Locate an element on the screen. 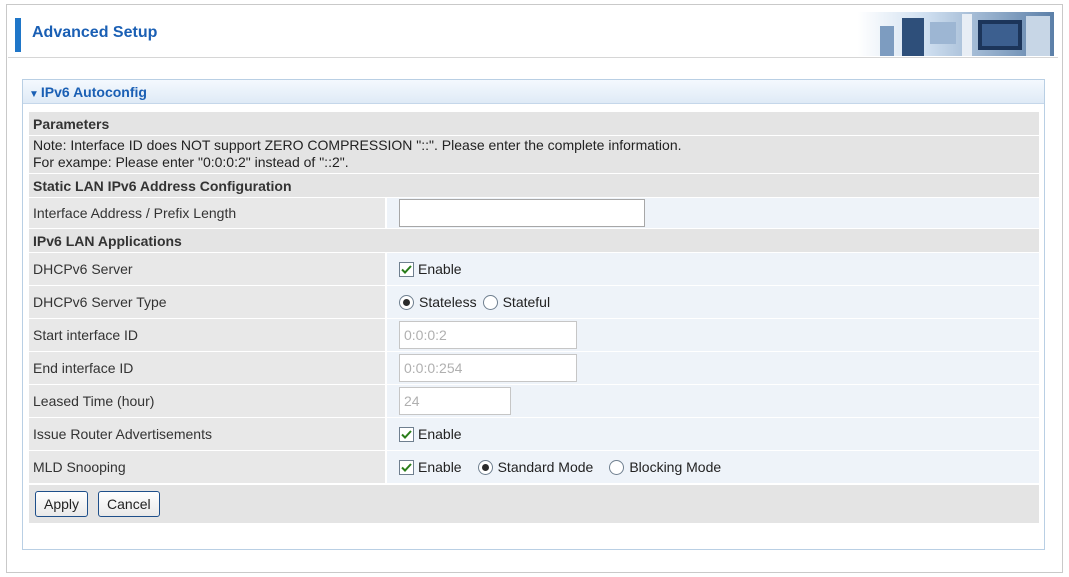  stateful-option: Stateful is located at coordinates (516, 302).